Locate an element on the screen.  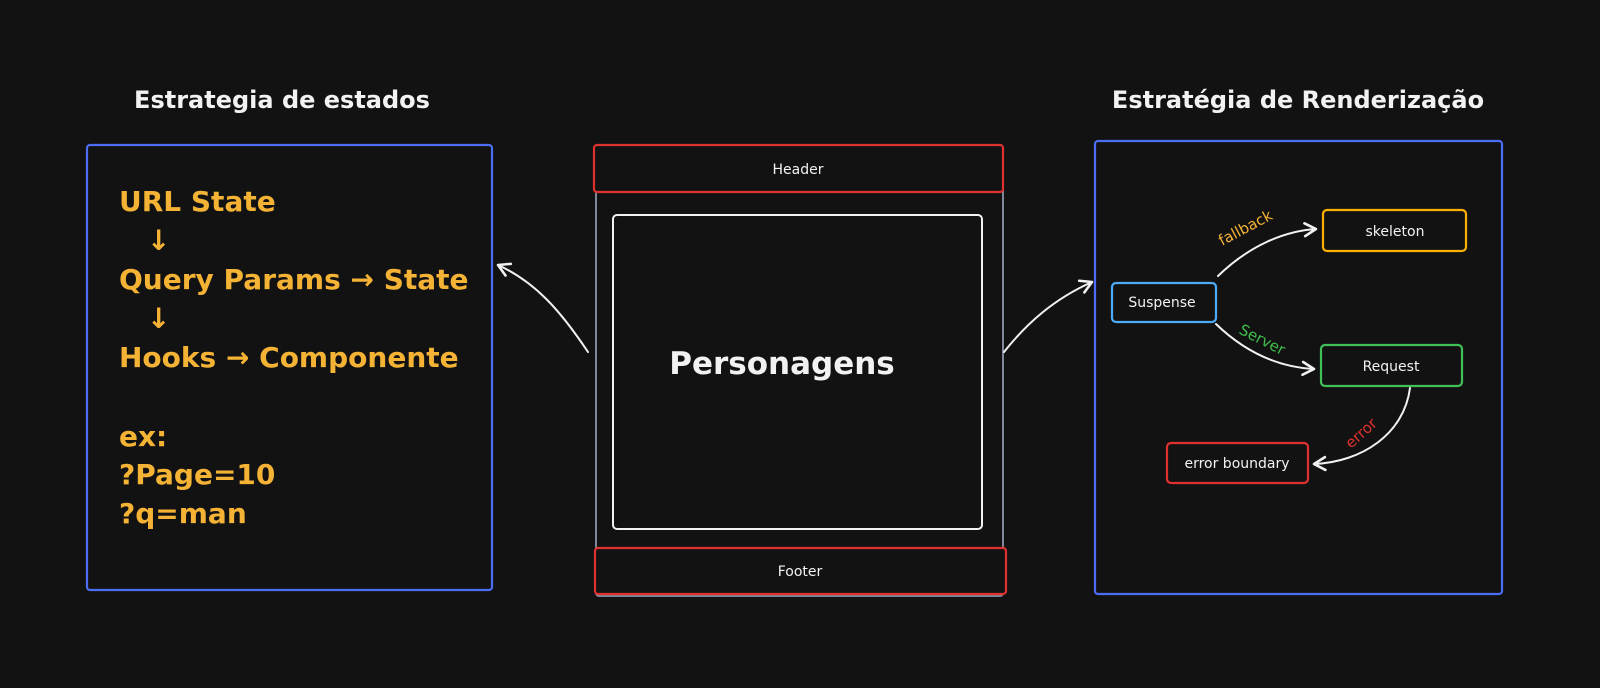
personagens-title: Personagens is located at coordinates (782, 364).